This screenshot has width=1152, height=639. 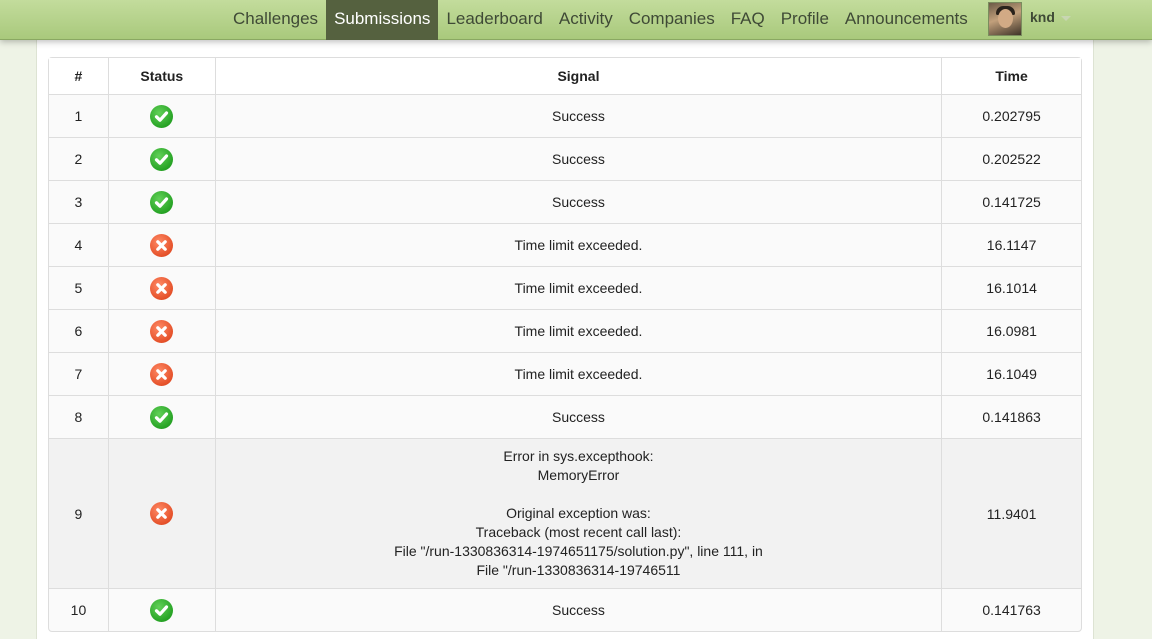 I want to click on nav-profile: Profile, so click(x=805, y=20).